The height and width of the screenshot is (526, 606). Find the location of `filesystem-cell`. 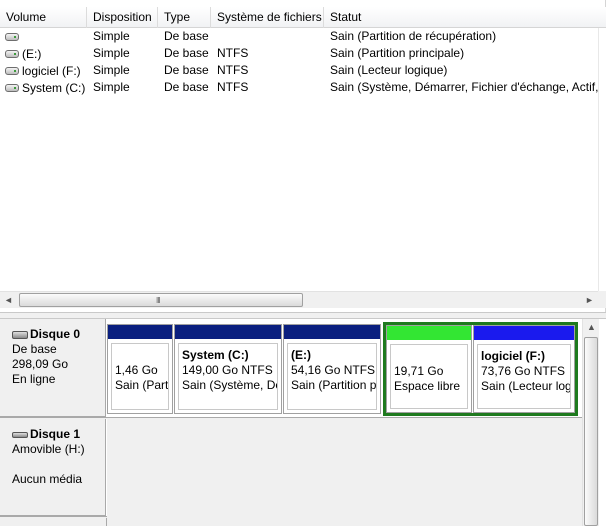

filesystem-cell is located at coordinates (267, 36).